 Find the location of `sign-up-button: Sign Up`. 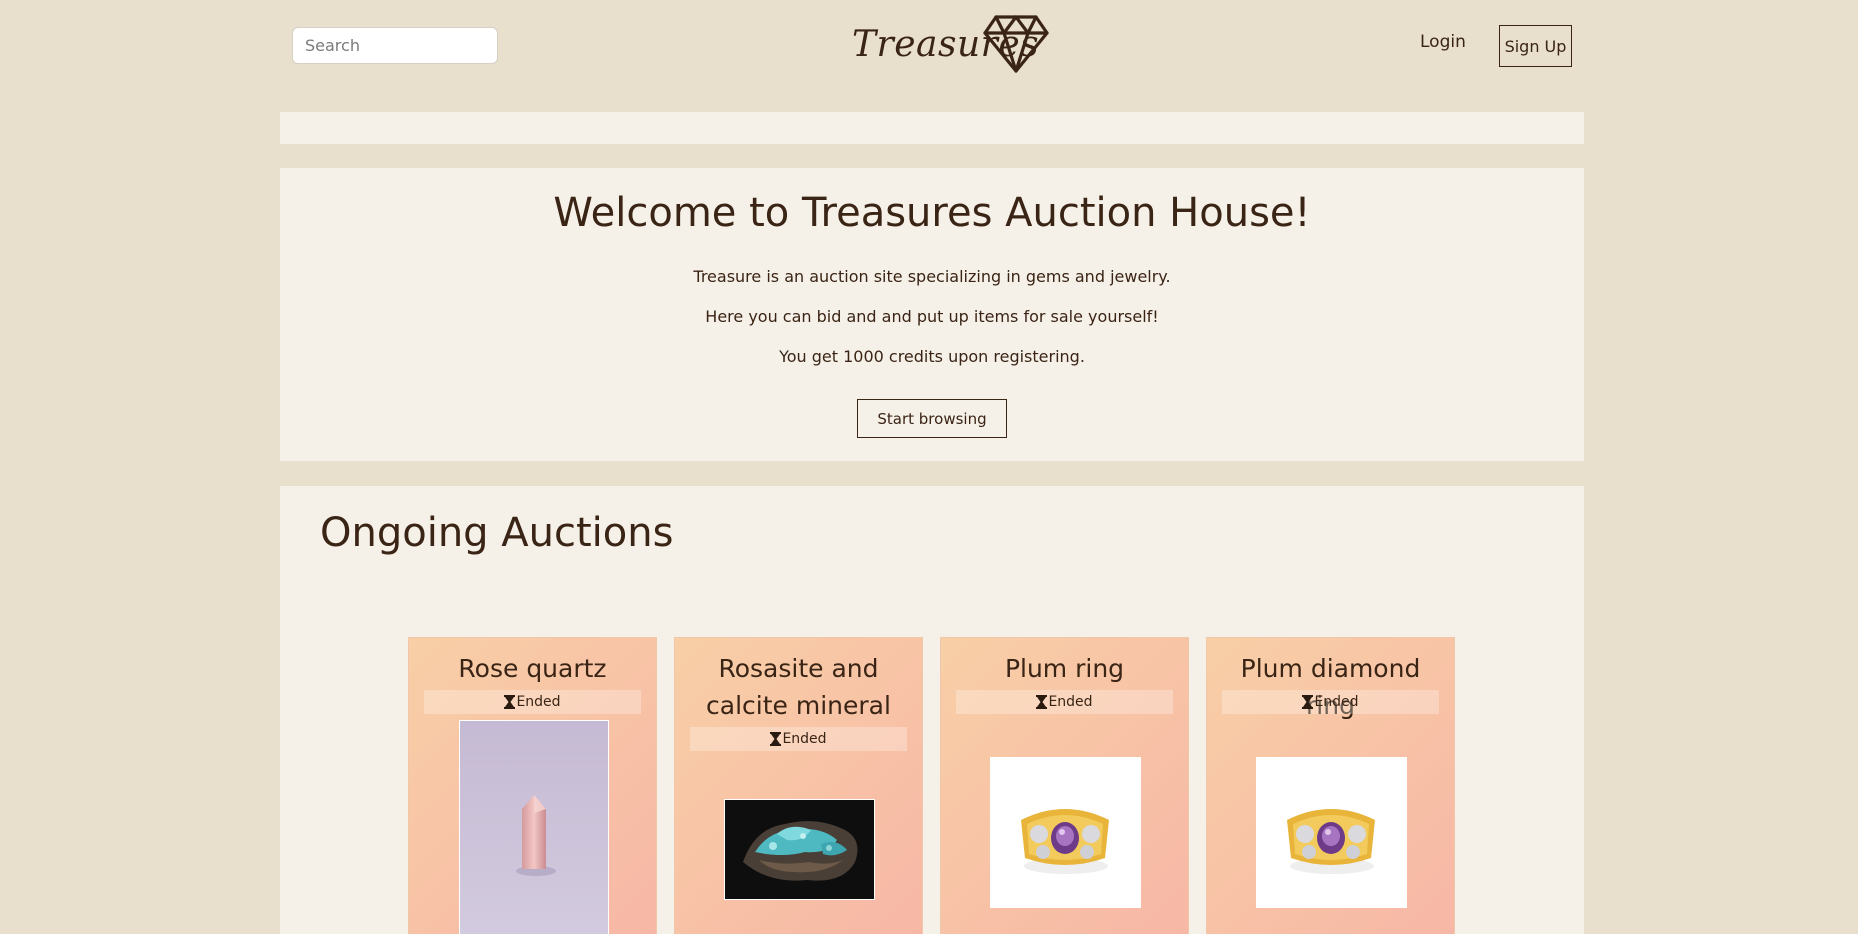

sign-up-button: Sign Up is located at coordinates (1535, 46).